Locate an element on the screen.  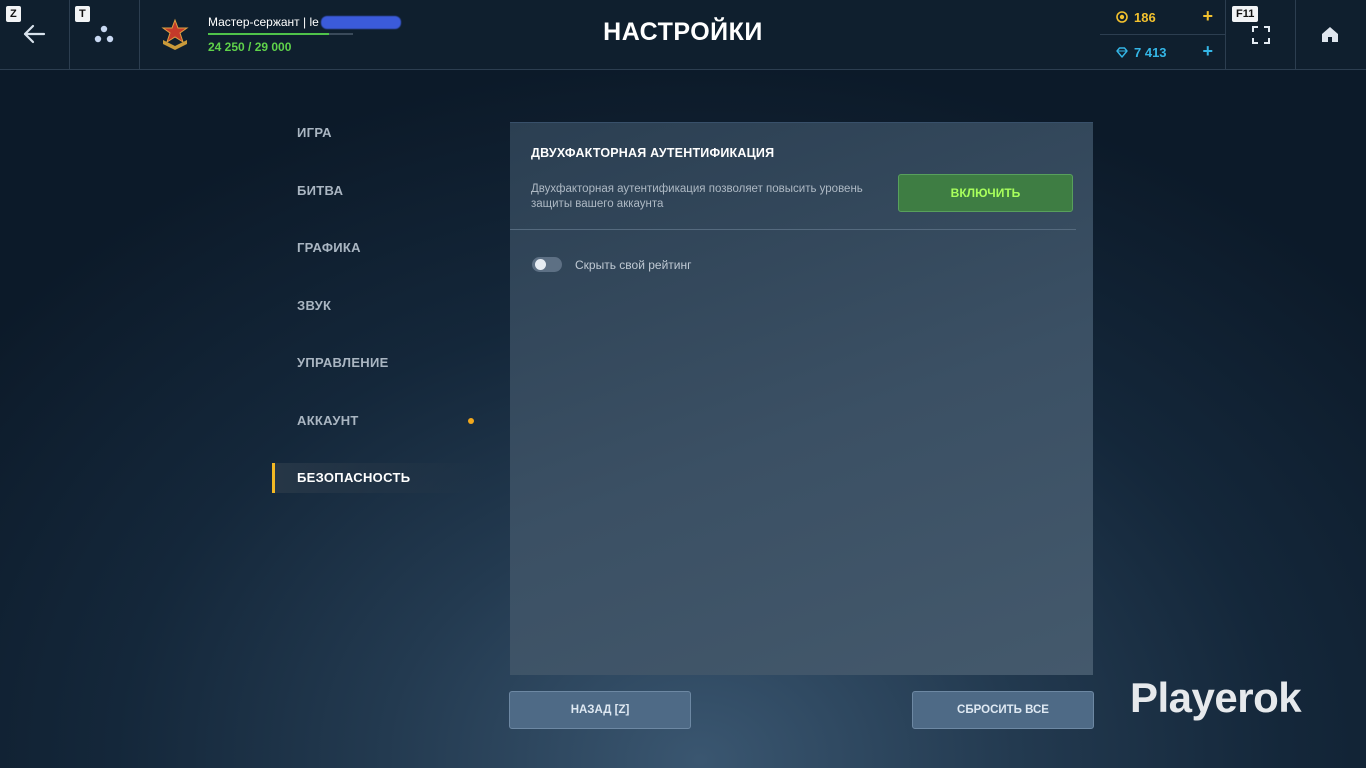
xp-progress-fill is located at coordinates (269, 34).